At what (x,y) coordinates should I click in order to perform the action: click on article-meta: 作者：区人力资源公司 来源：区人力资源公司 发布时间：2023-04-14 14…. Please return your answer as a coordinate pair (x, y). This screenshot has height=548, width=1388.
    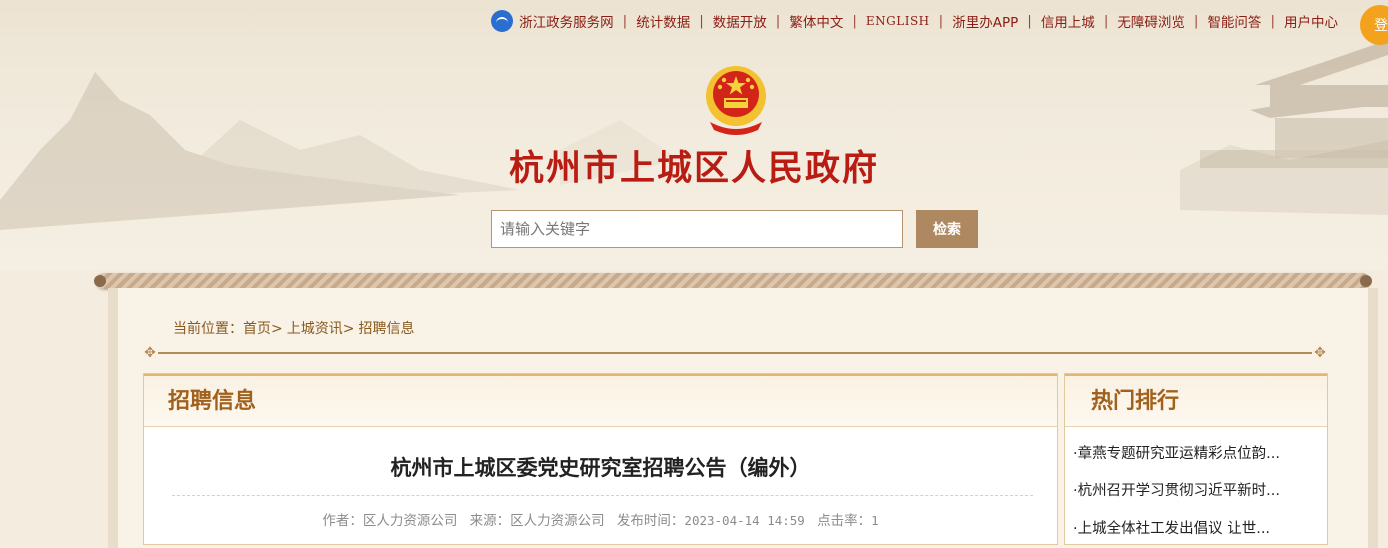
    Looking at the image, I should click on (600, 519).